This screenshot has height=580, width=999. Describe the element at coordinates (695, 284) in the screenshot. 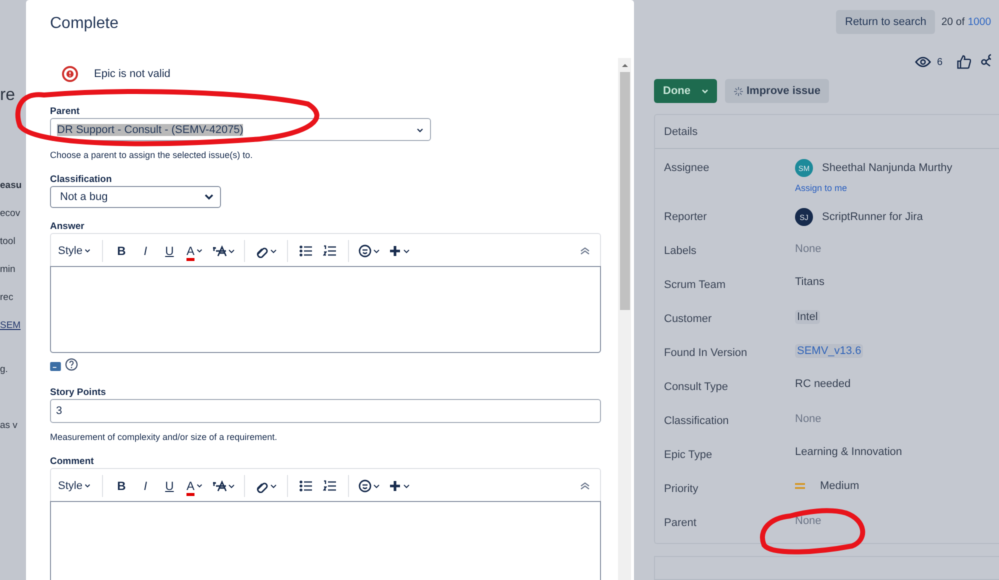

I see `field-label: Scrum Team` at that location.